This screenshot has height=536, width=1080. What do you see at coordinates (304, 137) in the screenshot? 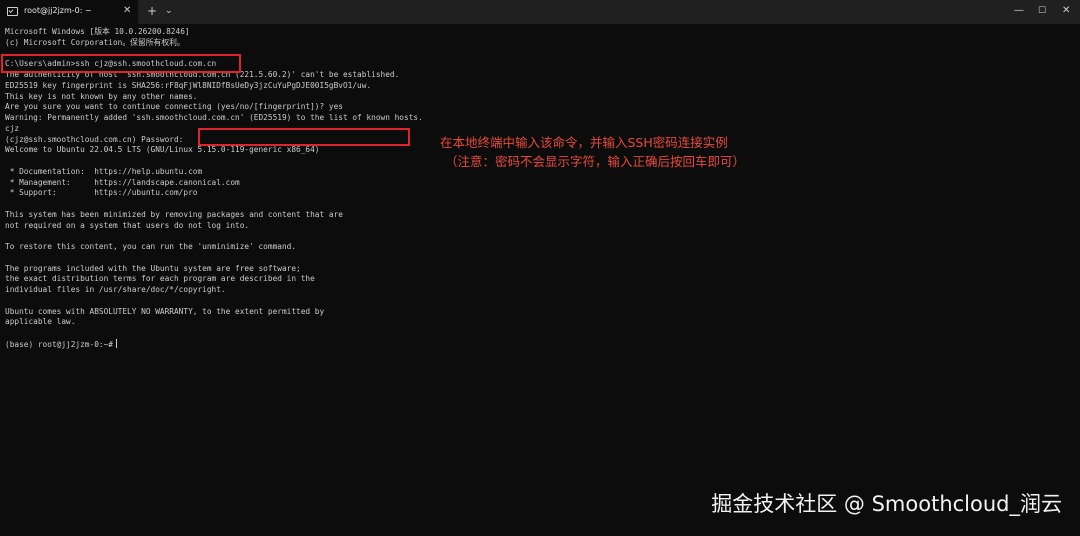
I see `password-highlight-box` at bounding box center [304, 137].